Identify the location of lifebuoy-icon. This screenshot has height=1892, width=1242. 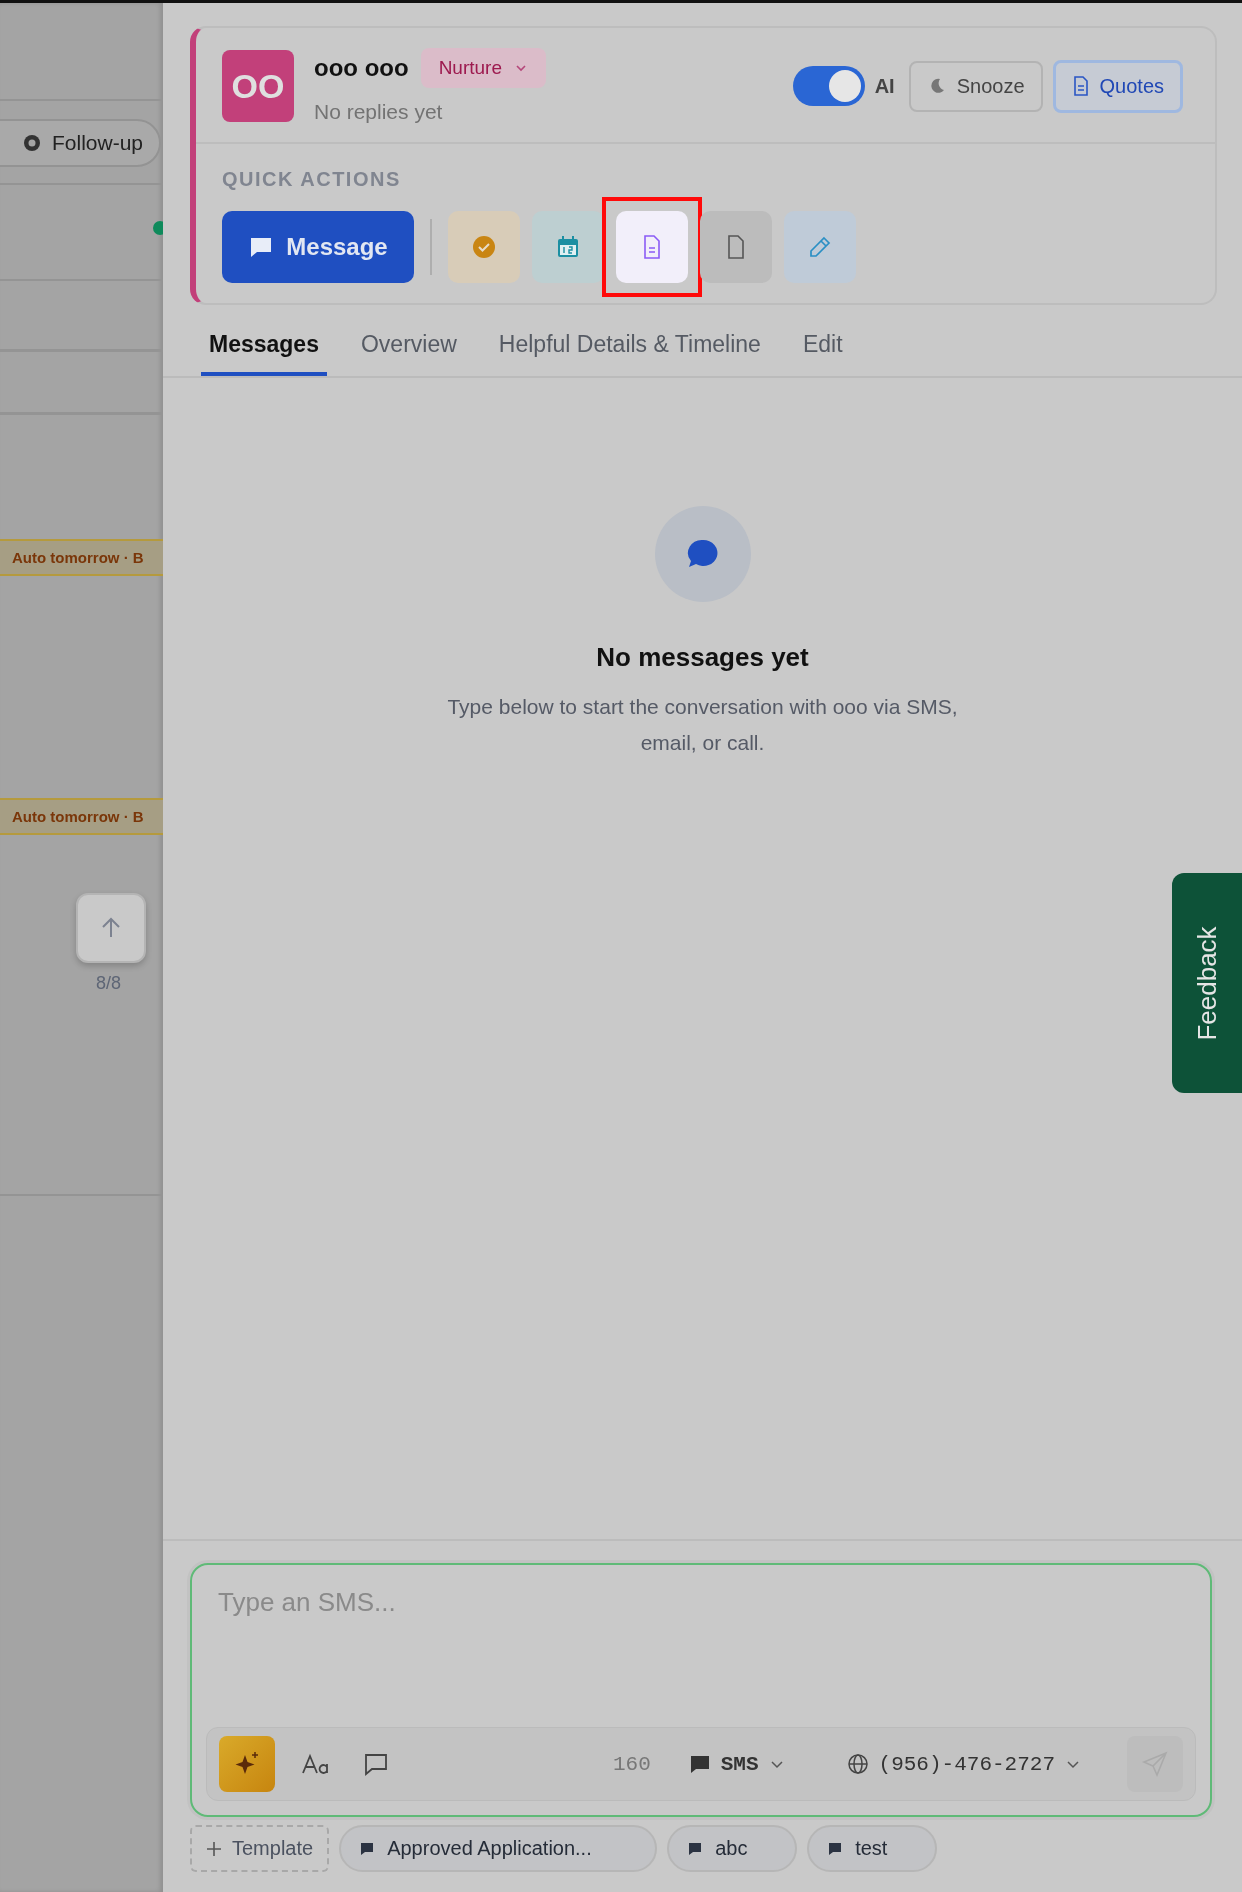
(32, 143).